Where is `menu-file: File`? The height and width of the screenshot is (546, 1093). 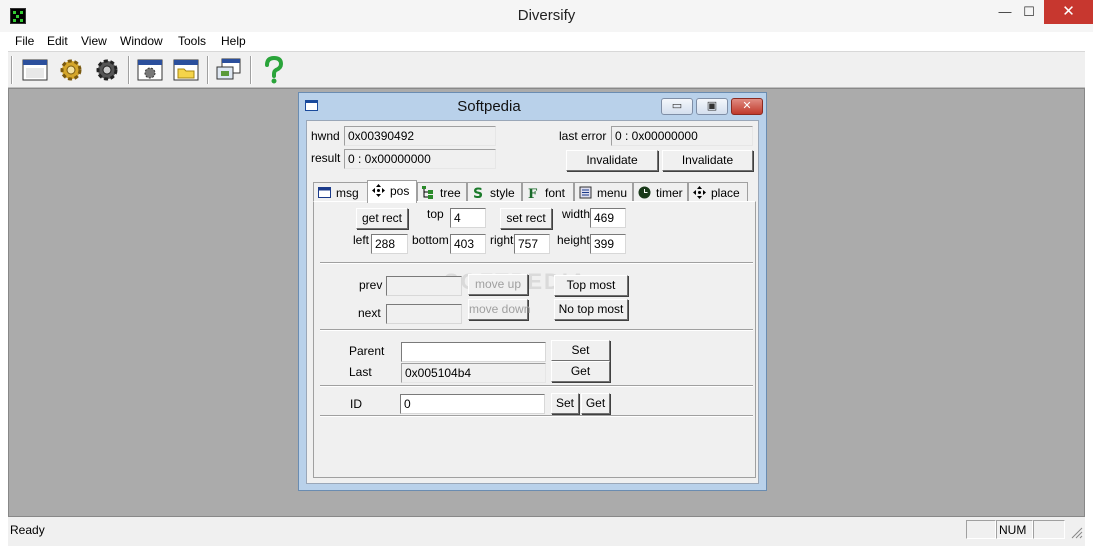 menu-file: File is located at coordinates (24, 41).